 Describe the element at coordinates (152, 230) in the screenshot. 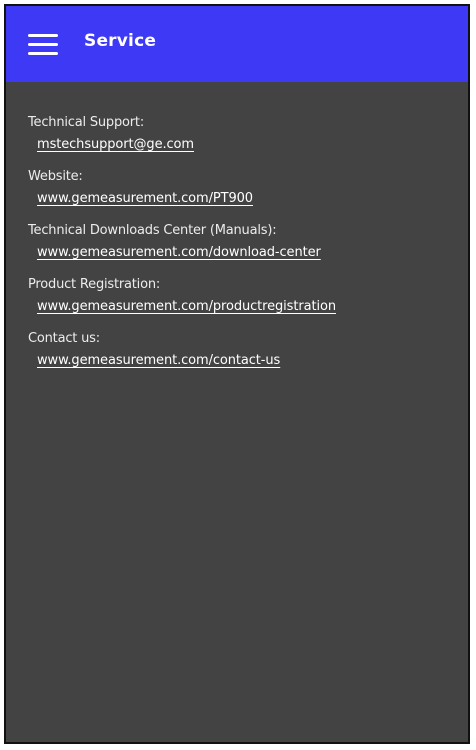

I see `downloads-center-label: Technical Downloads Center (Manuals):` at that location.